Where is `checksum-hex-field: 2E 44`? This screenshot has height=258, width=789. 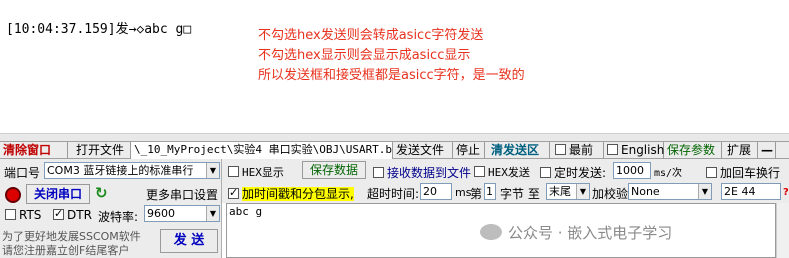 checksum-hex-field: 2E 44 is located at coordinates (751, 191).